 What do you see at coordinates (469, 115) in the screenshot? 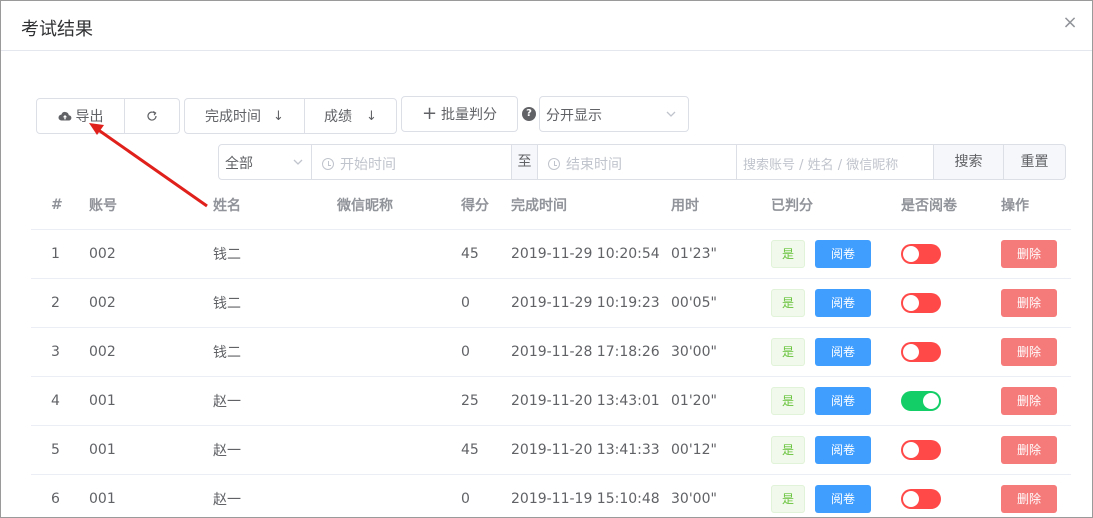
I see `batch-grade-label: 批量判分` at bounding box center [469, 115].